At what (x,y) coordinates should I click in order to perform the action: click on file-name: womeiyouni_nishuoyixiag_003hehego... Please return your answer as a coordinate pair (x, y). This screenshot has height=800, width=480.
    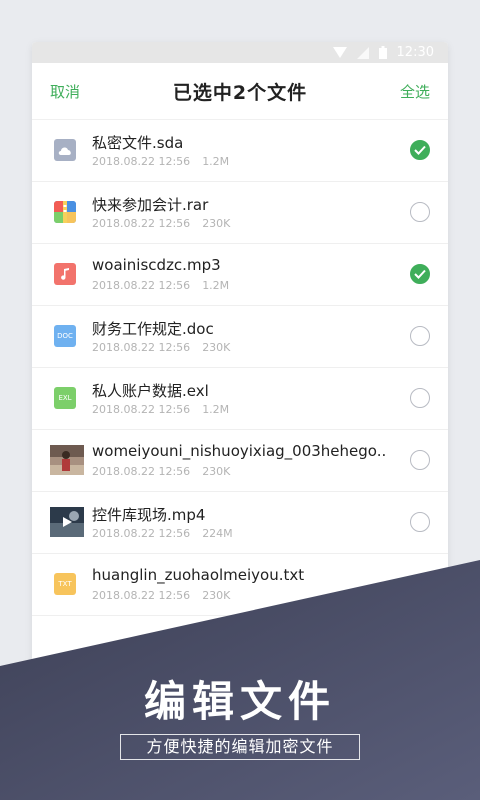
    Looking at the image, I should click on (239, 451).